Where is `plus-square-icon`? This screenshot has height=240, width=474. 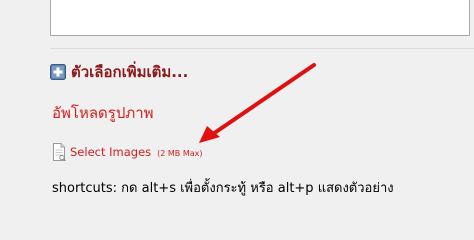 plus-square-icon is located at coordinates (58, 72).